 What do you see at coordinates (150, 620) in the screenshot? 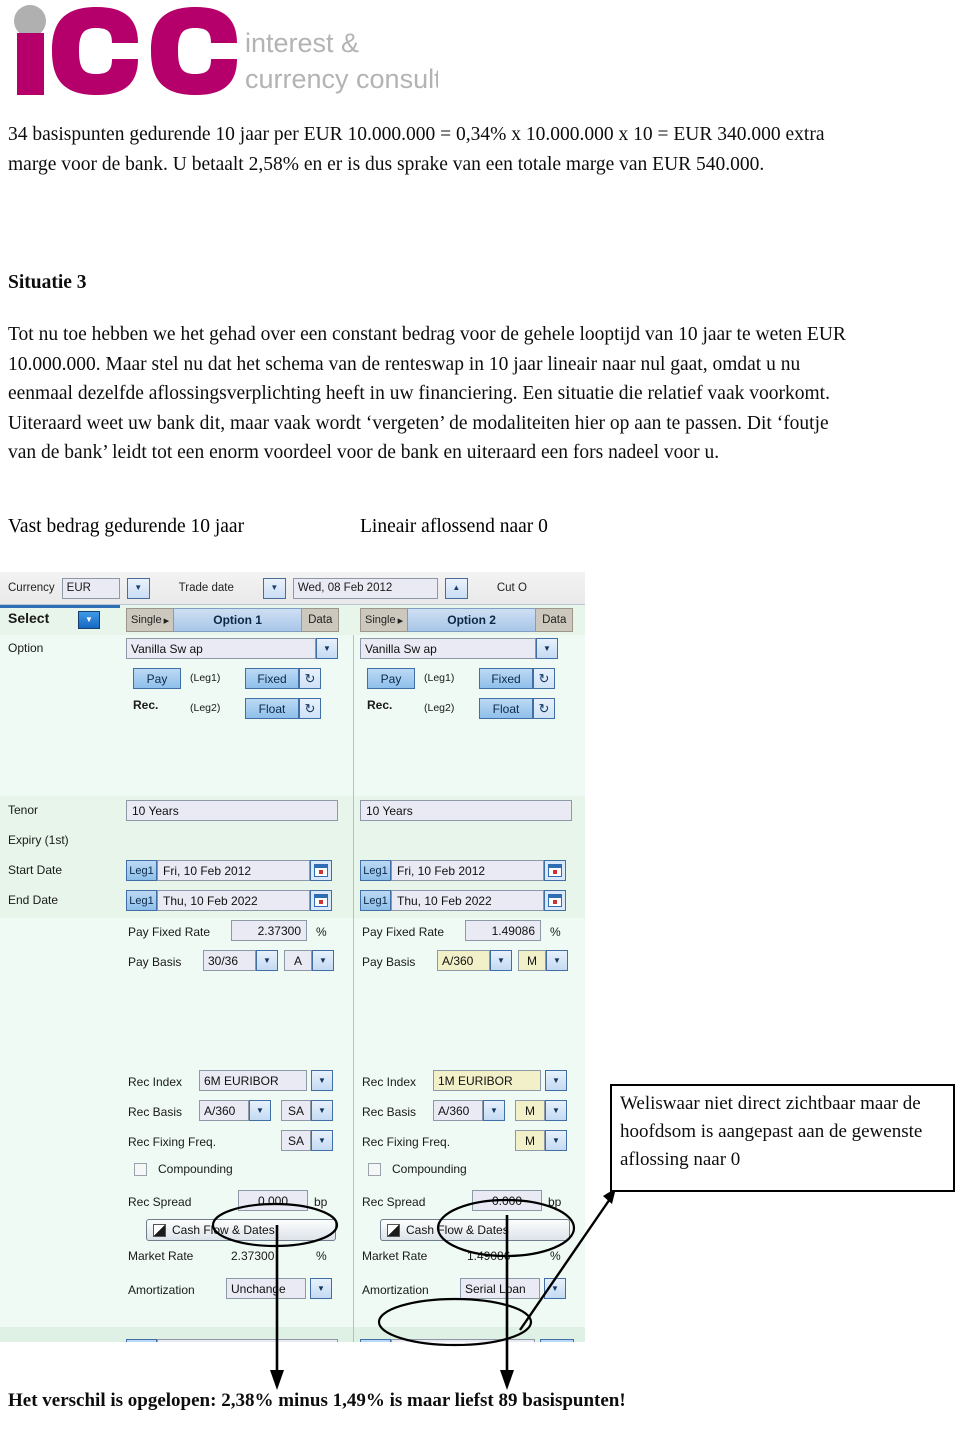
I see `tab-single-1: Single ▸` at bounding box center [150, 620].